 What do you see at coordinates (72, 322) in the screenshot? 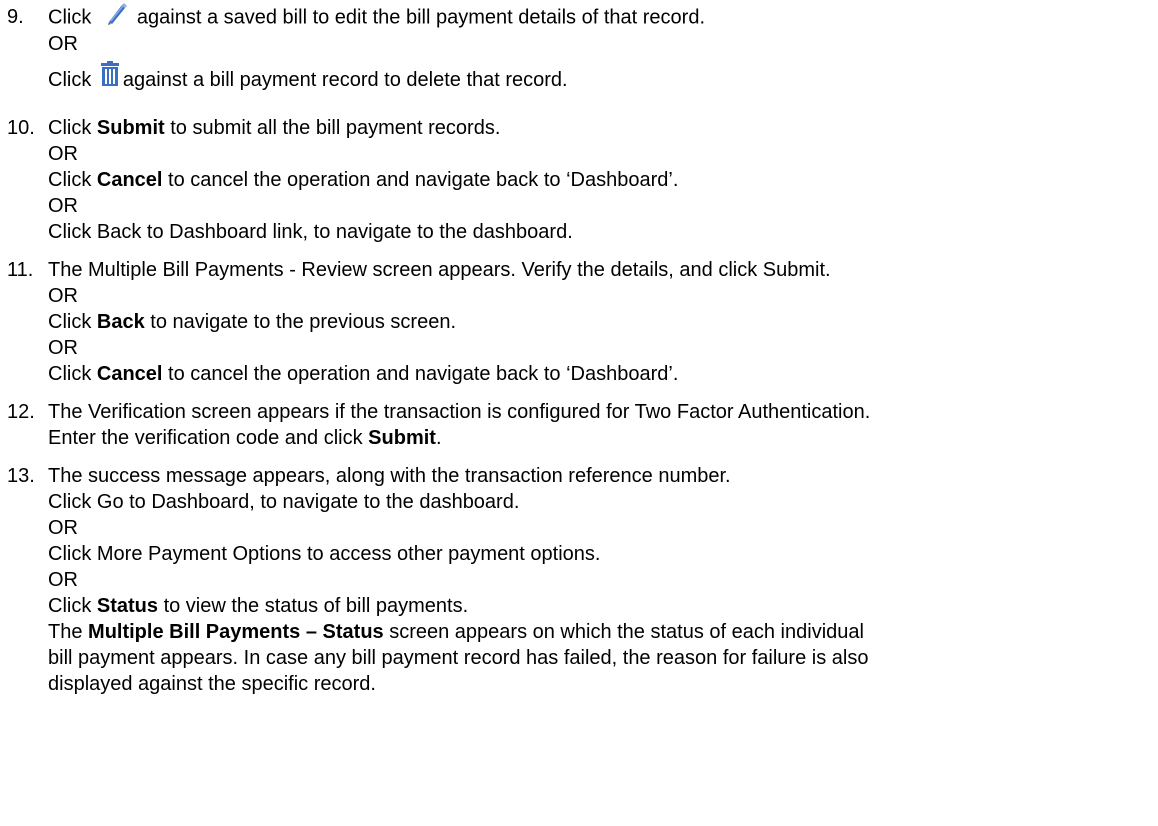
I see `step-11-line-2-pre: Click` at bounding box center [72, 322].